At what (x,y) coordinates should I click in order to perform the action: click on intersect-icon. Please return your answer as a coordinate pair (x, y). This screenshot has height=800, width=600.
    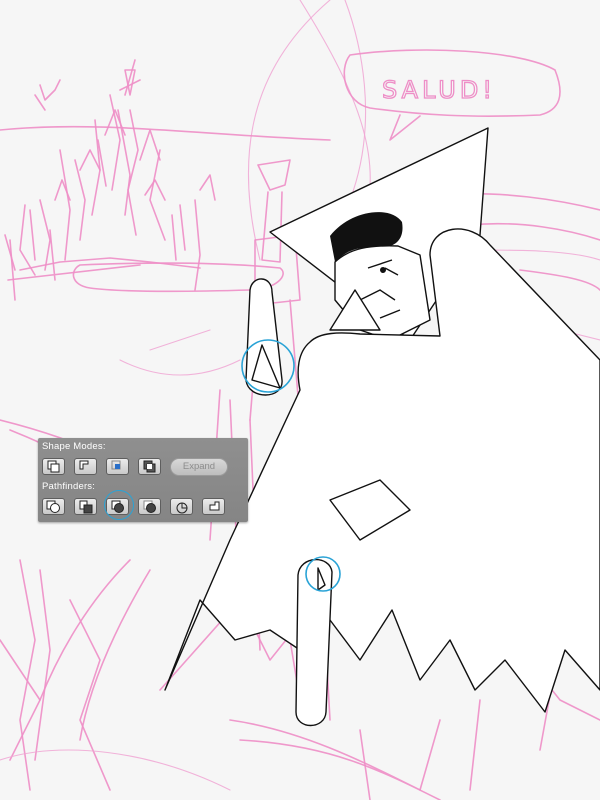
    Looking at the image, I should click on (116, 465).